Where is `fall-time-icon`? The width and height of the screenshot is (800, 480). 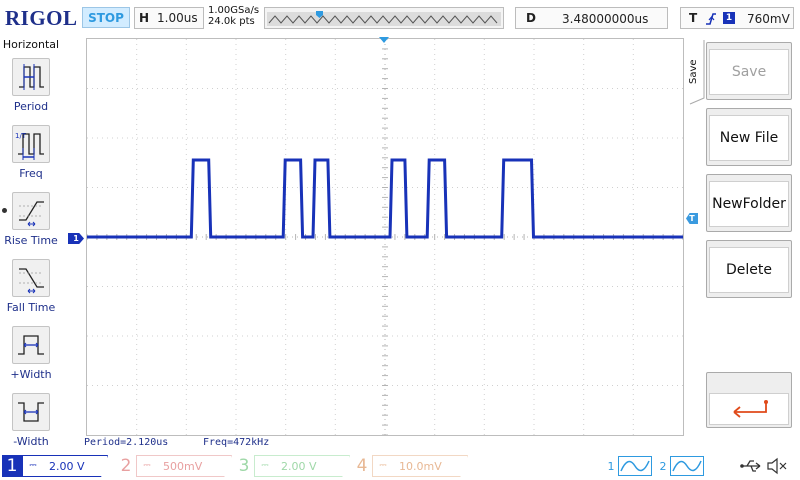
fall-time-icon is located at coordinates (31, 278).